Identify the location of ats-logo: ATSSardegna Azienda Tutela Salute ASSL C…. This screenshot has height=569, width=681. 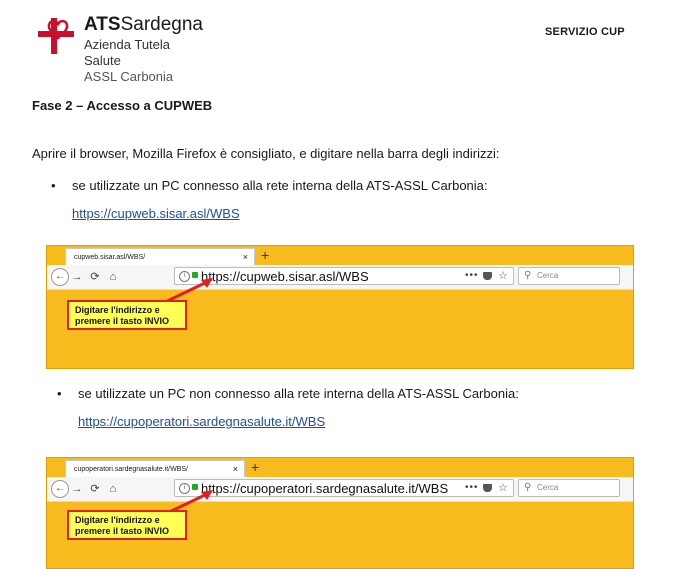
(119, 49).